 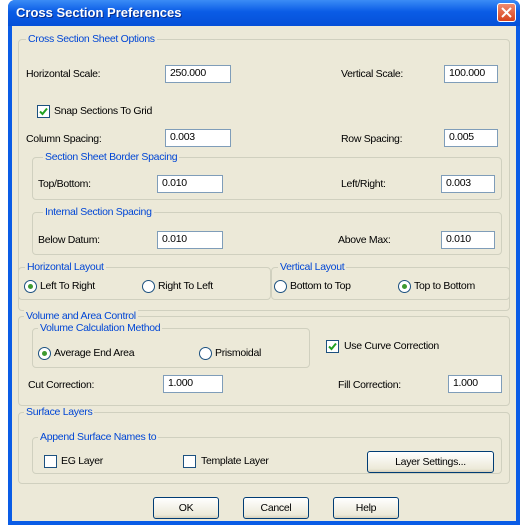 What do you see at coordinates (444, 286) in the screenshot?
I see `top-to-bottom-label: Top to Bottom` at bounding box center [444, 286].